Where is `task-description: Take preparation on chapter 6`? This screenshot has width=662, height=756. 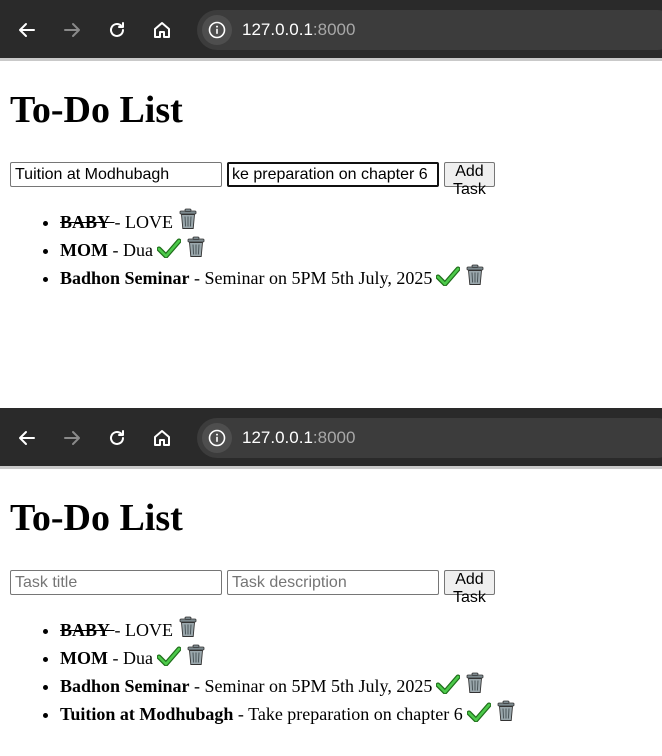 task-description: Take preparation on chapter 6 is located at coordinates (355, 714).